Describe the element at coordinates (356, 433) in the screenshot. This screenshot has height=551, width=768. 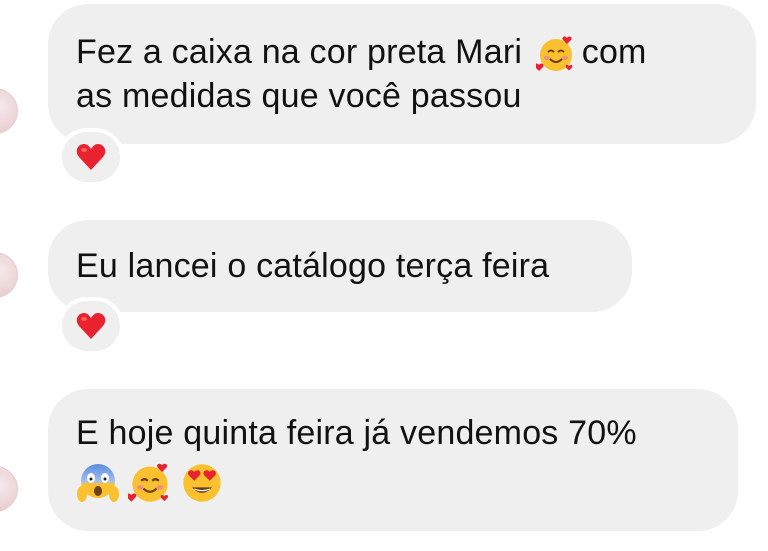
I see `message-text: E hoje quinta feira já vendemos 70%` at that location.